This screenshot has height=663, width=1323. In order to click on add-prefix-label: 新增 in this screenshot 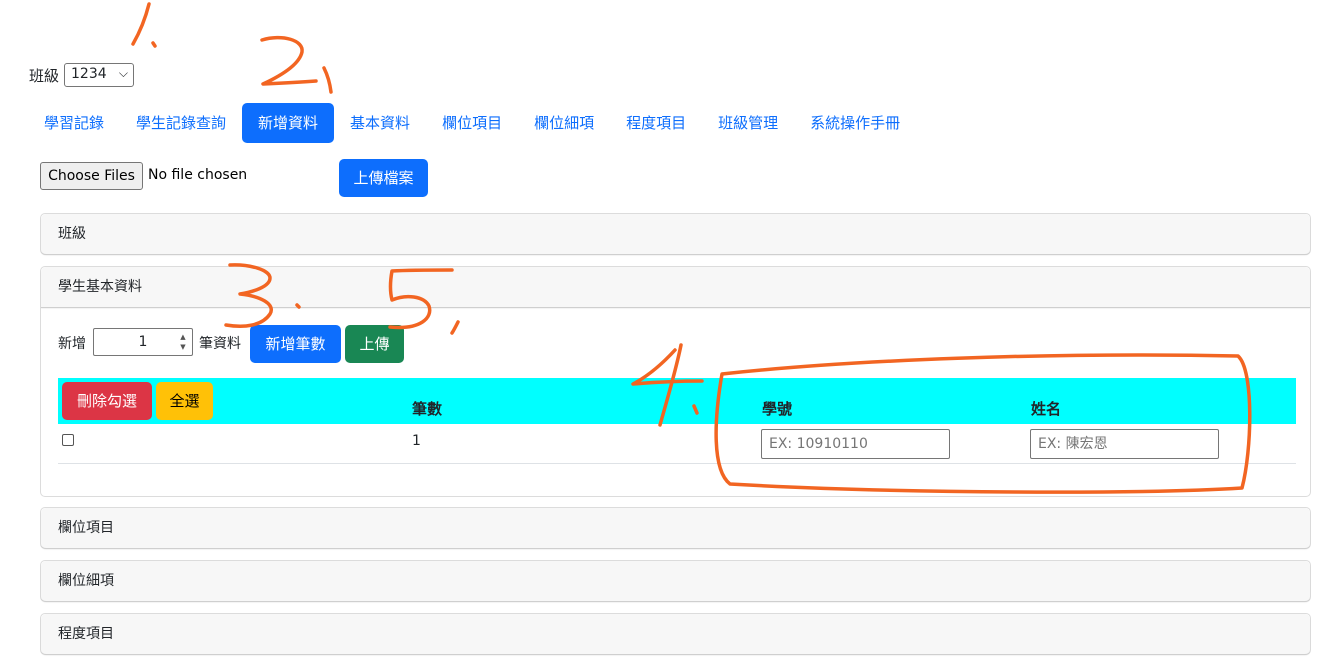, I will do `click(72, 344)`.